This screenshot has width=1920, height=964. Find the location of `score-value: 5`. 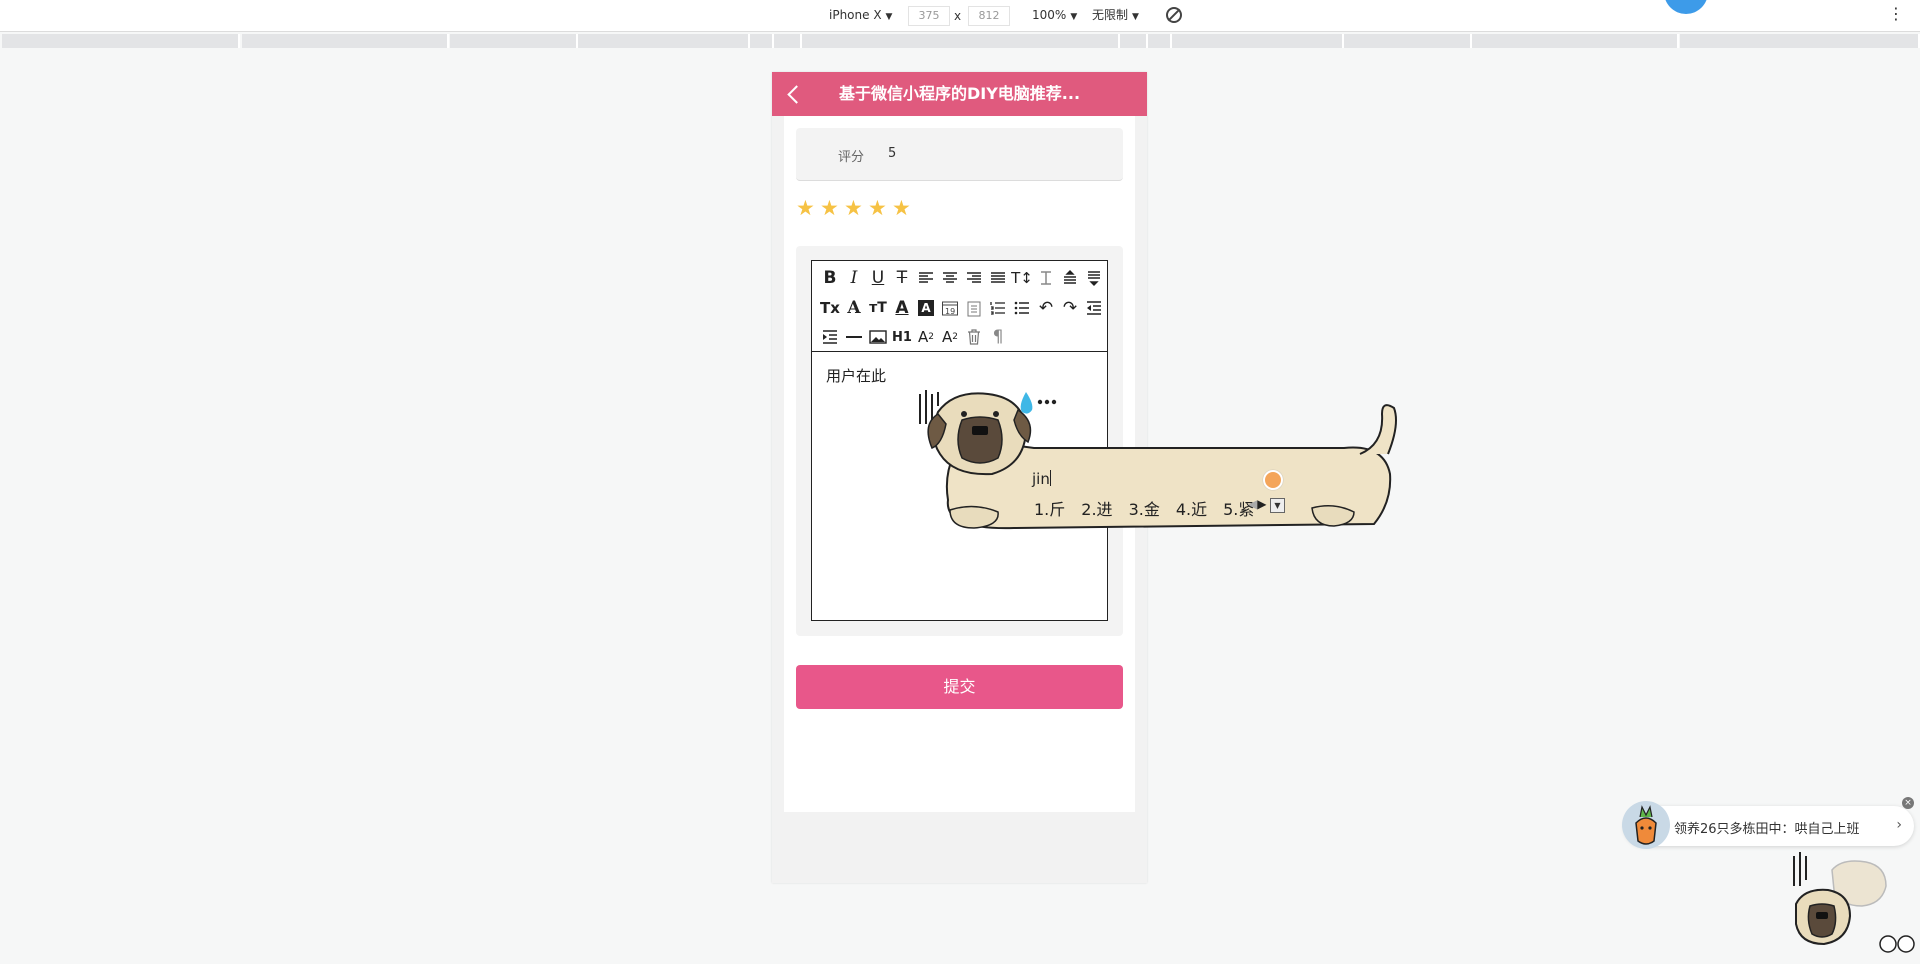

score-value: 5 is located at coordinates (892, 153).